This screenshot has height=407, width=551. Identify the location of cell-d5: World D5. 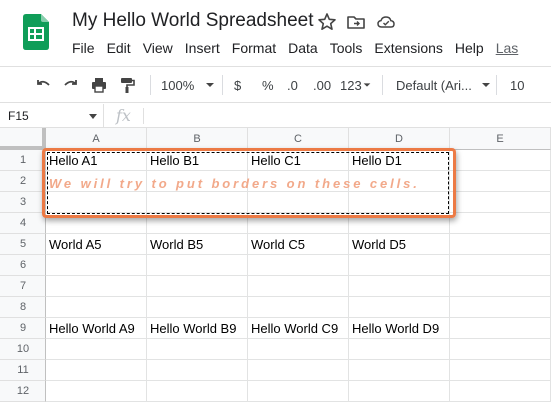
(399, 244).